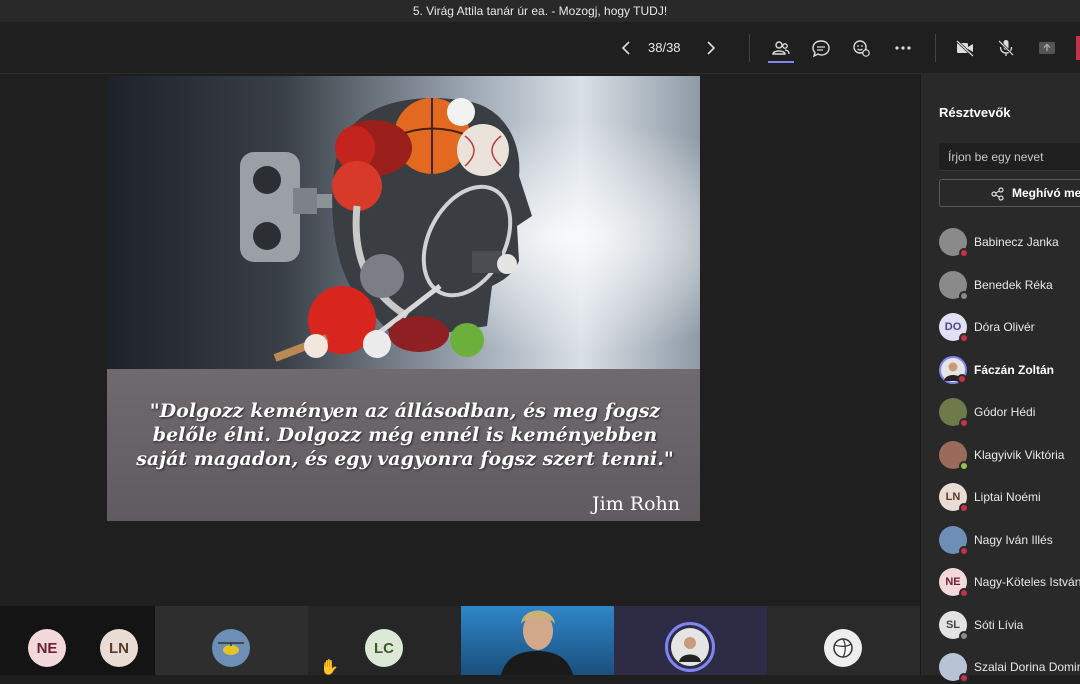  Describe the element at coordinates (540, 48) in the screenshot. I see `meeting-toolbar: 38/38` at that location.